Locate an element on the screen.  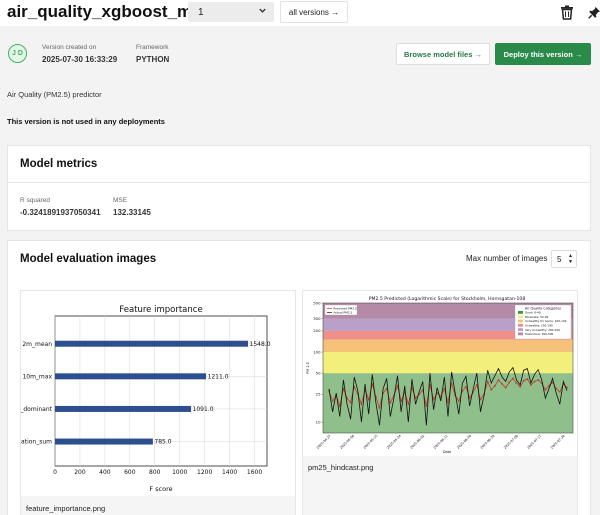
updown-chevron-icon: ▲ ▼ is located at coordinates (570, 259).